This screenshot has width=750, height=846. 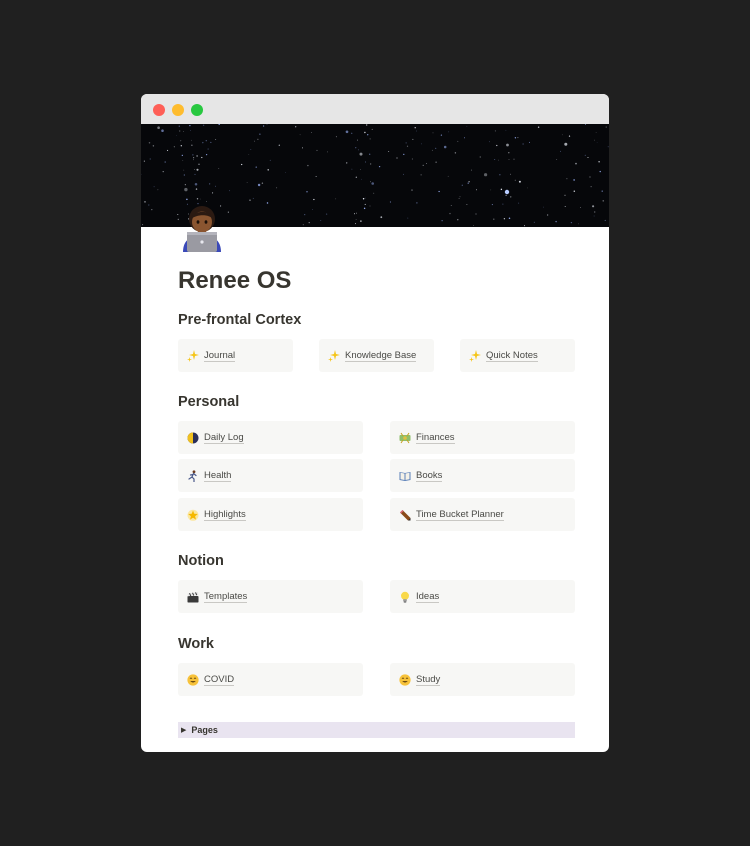 I want to click on link-label: Templates, so click(x=226, y=596).